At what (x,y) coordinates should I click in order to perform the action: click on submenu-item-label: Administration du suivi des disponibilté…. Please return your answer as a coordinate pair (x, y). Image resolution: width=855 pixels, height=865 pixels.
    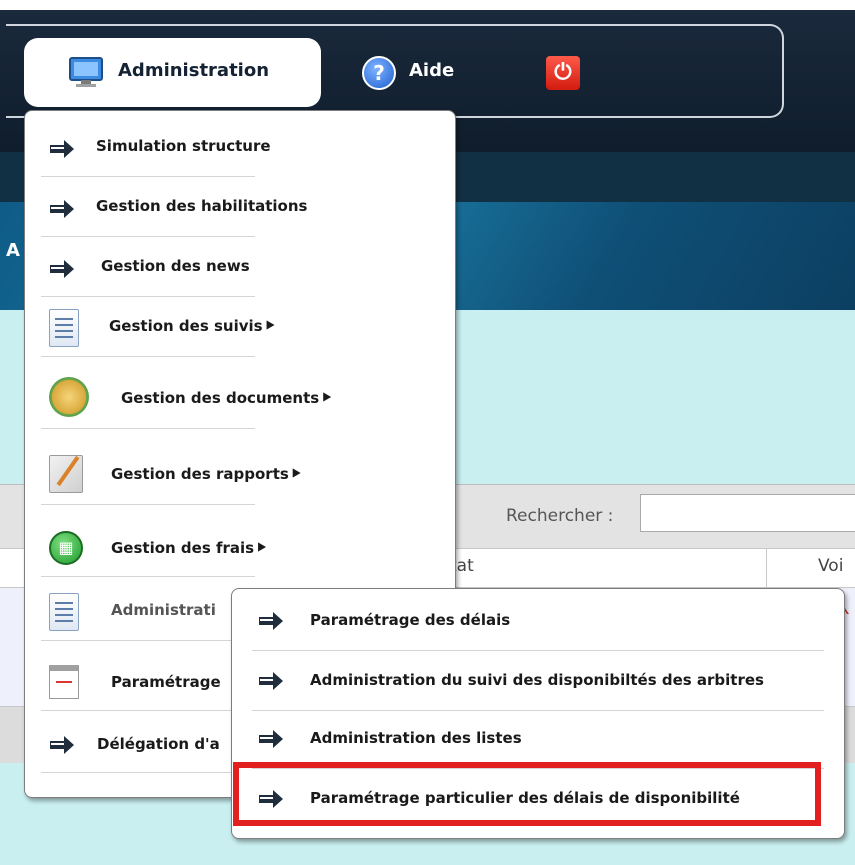
    Looking at the image, I should click on (537, 680).